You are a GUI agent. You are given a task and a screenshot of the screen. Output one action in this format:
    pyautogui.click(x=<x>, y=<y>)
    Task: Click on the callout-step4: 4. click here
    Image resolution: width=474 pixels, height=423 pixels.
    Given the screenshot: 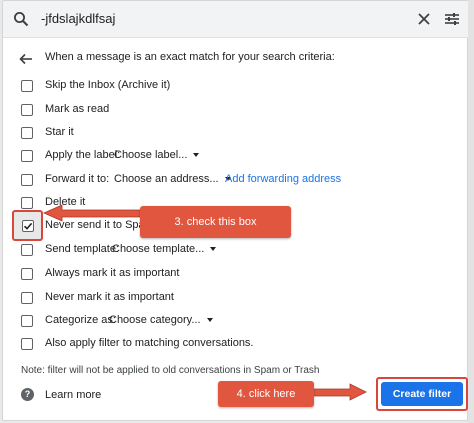 What is the action you would take?
    pyautogui.click(x=266, y=394)
    